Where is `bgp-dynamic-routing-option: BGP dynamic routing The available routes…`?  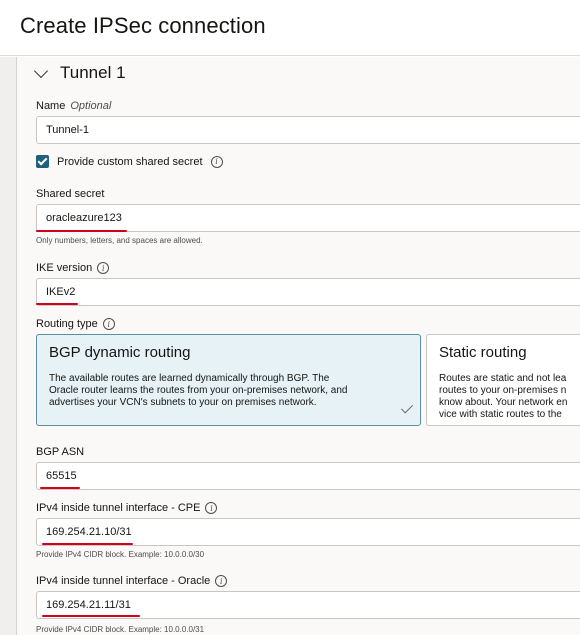 bgp-dynamic-routing-option: BGP dynamic routing The available routes… is located at coordinates (228, 380).